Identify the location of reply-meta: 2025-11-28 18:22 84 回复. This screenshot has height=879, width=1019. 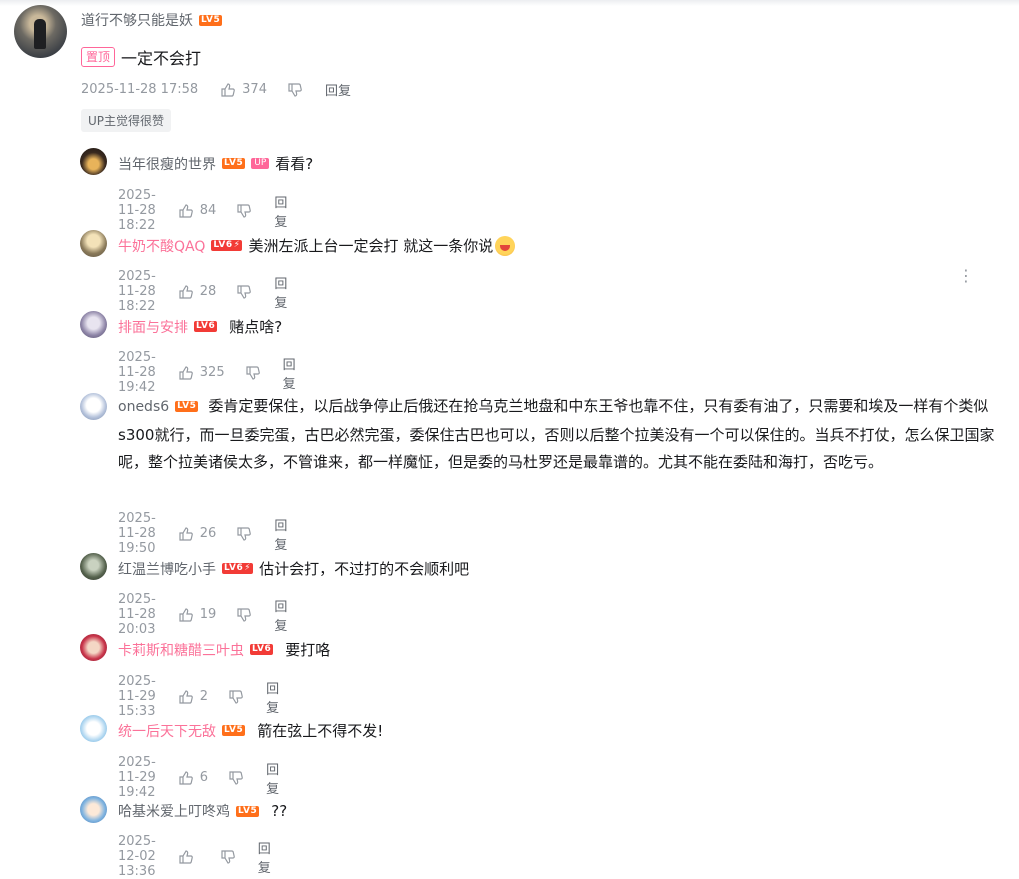
(202, 210).